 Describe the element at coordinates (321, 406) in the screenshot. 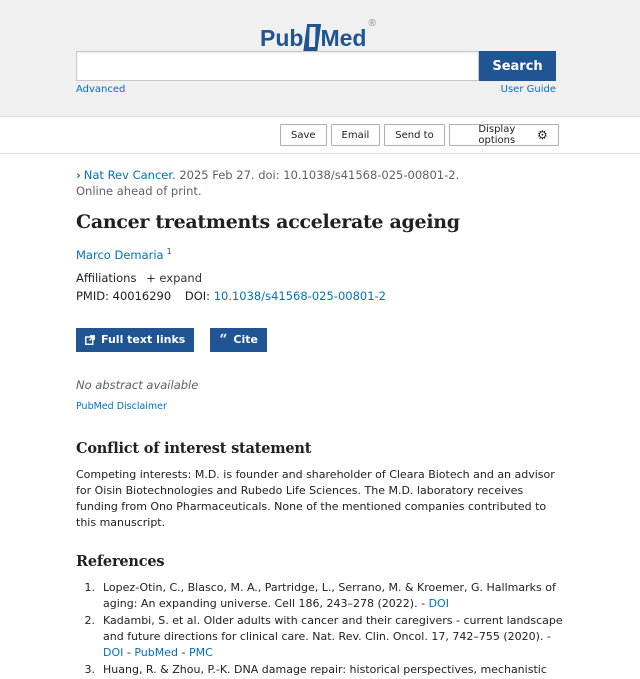

I see `disclaimer: PubMed Disclaimer` at that location.